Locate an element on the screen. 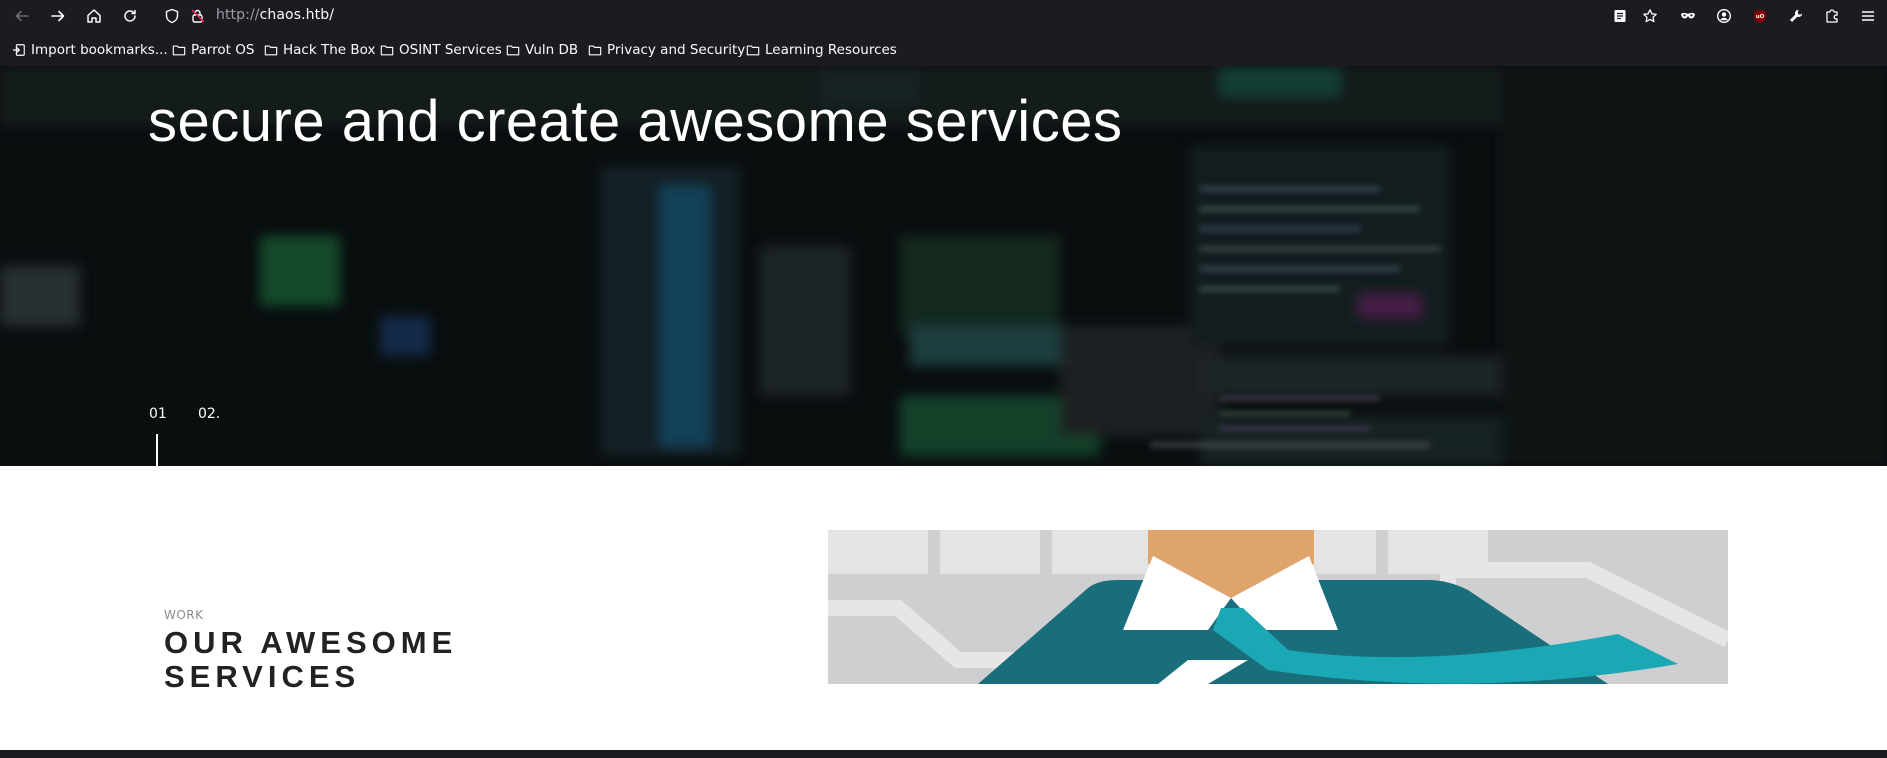 This screenshot has width=1887, height=758. mask-icon is located at coordinates (1688, 15).